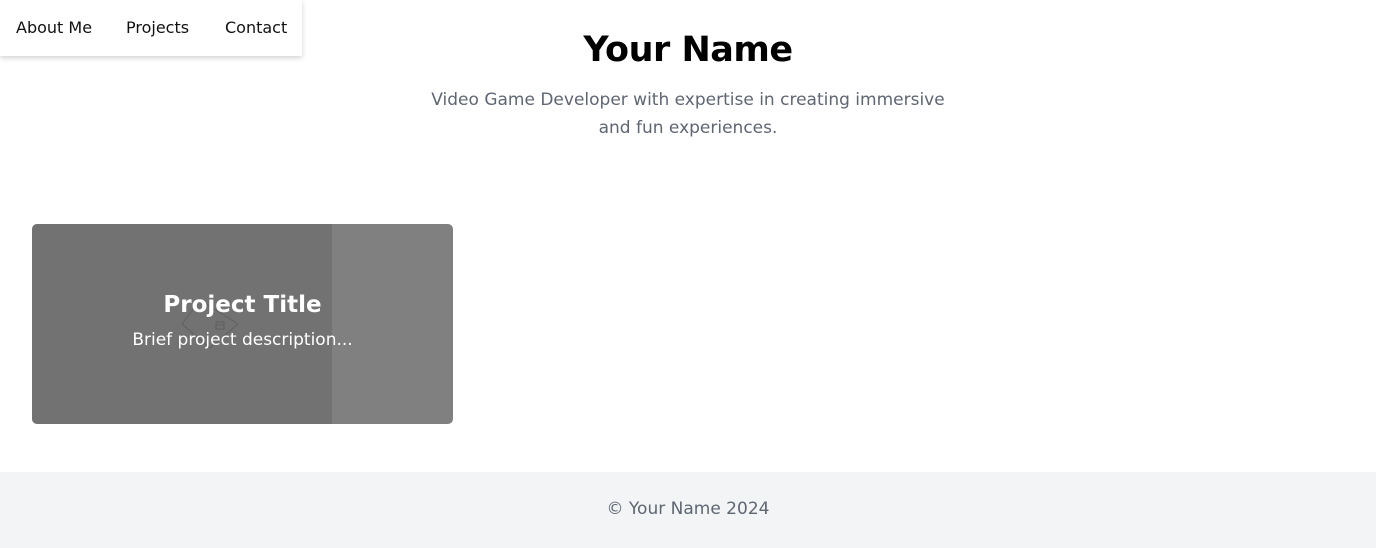  What do you see at coordinates (157, 27) in the screenshot?
I see `nav-link-projects: Projects` at bounding box center [157, 27].